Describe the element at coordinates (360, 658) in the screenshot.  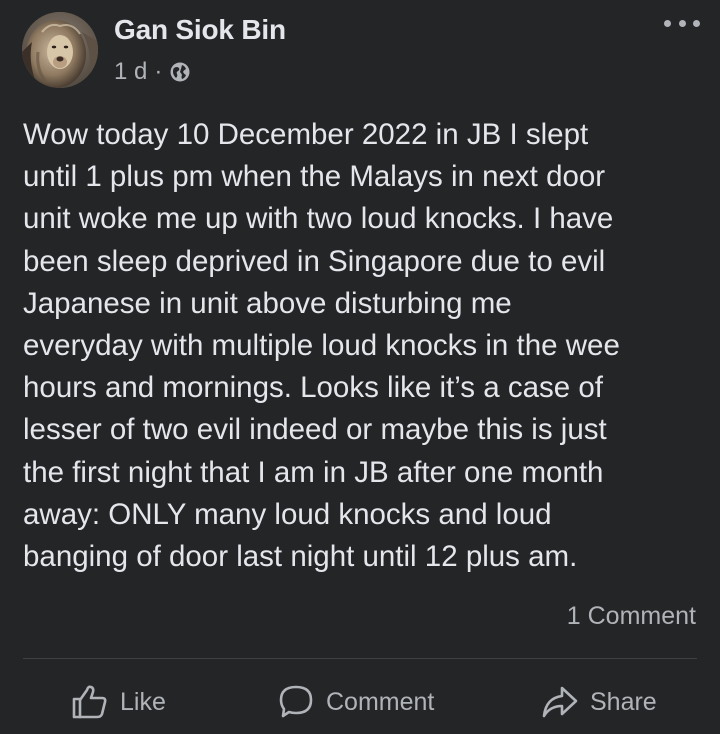
I see `divider` at that location.